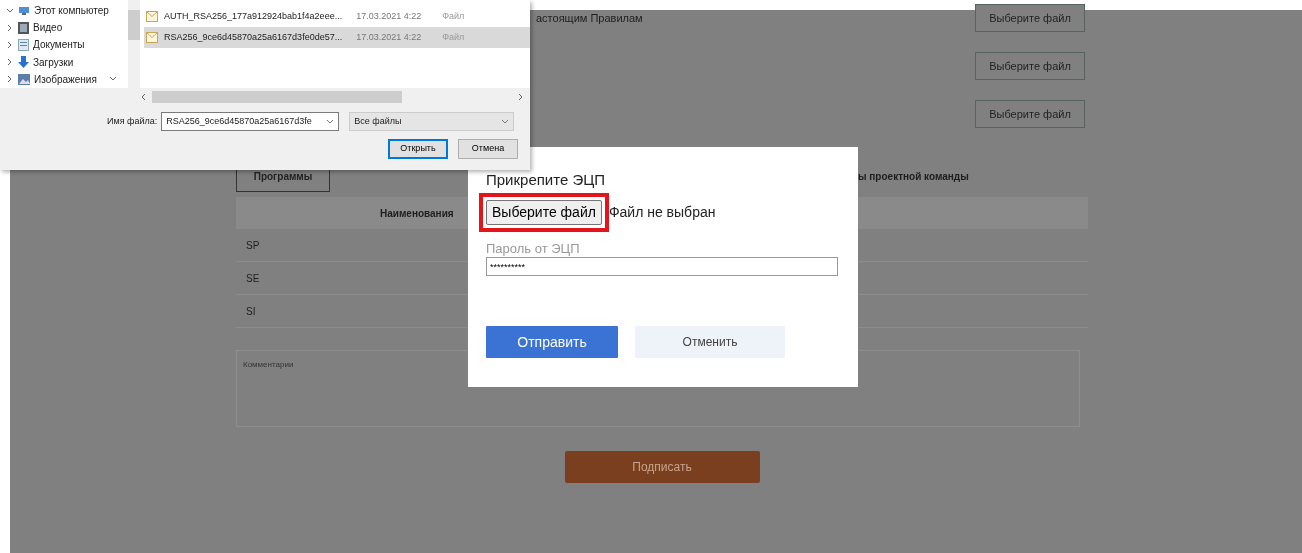 The image size is (1302, 553). What do you see at coordinates (23, 62) in the screenshot?
I see `download-arrow-icon` at bounding box center [23, 62].